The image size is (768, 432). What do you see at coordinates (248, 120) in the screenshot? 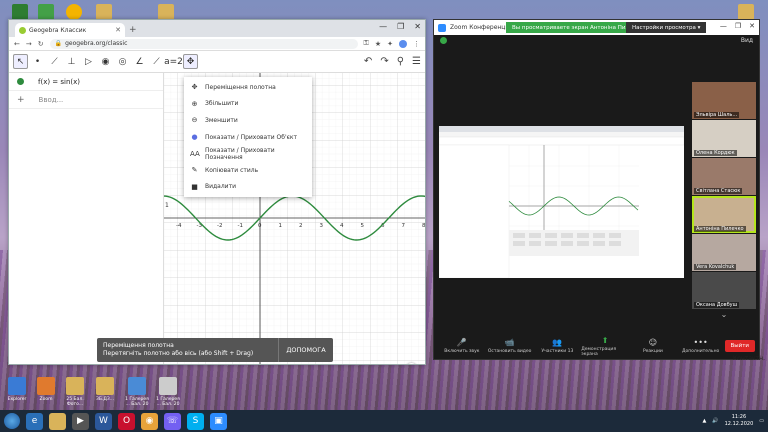
I see `menu-item-zoom-out: ⊖ Зменшити` at bounding box center [248, 120].